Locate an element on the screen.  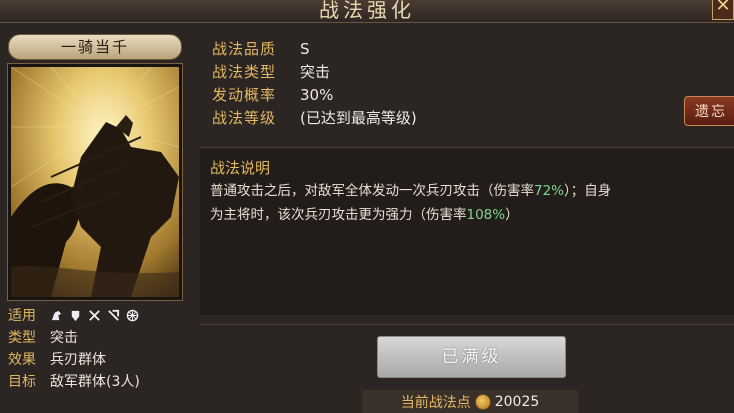
info-key: 战法类型 is located at coordinates (244, 72).